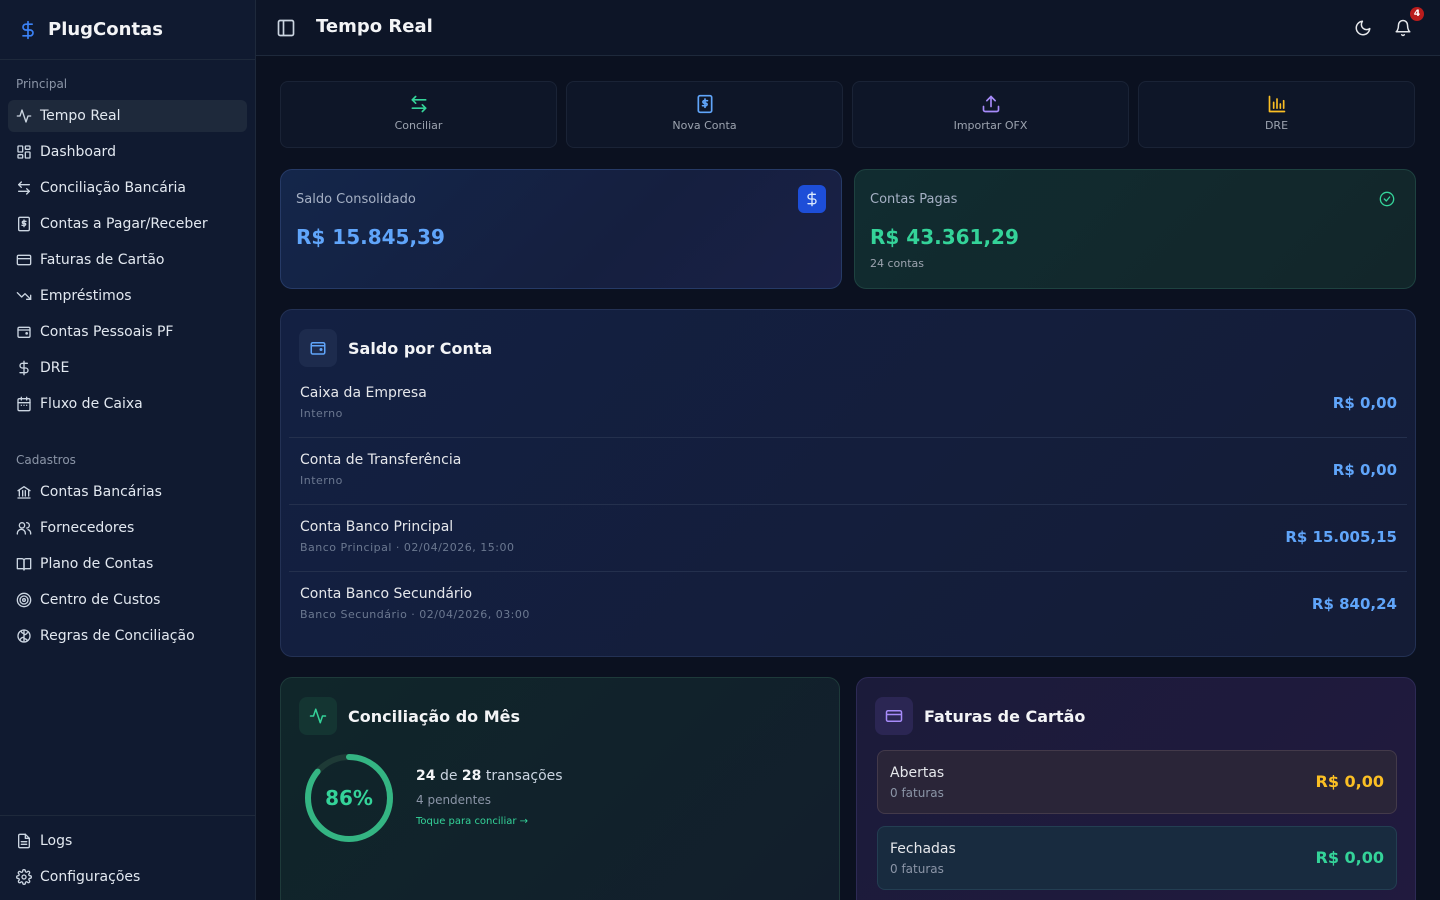 This screenshot has width=1440, height=900. I want to click on panel-header: Conciliação do Mês, so click(409, 716).